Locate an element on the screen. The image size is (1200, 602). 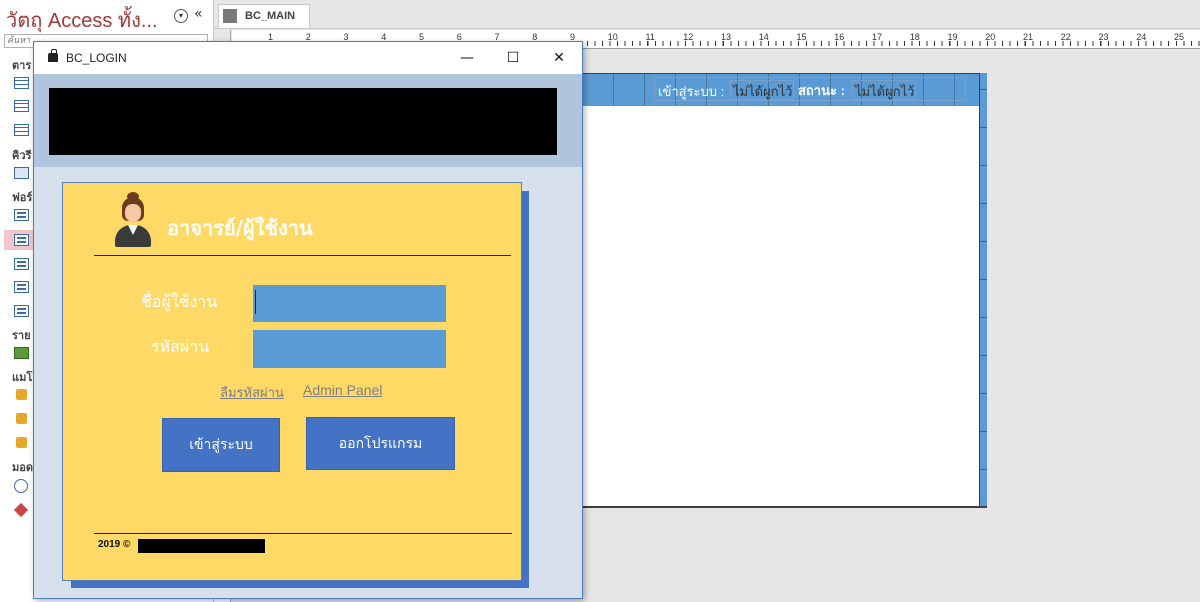
tab-bc-main: BC_MAIN is located at coordinates (264, 16).